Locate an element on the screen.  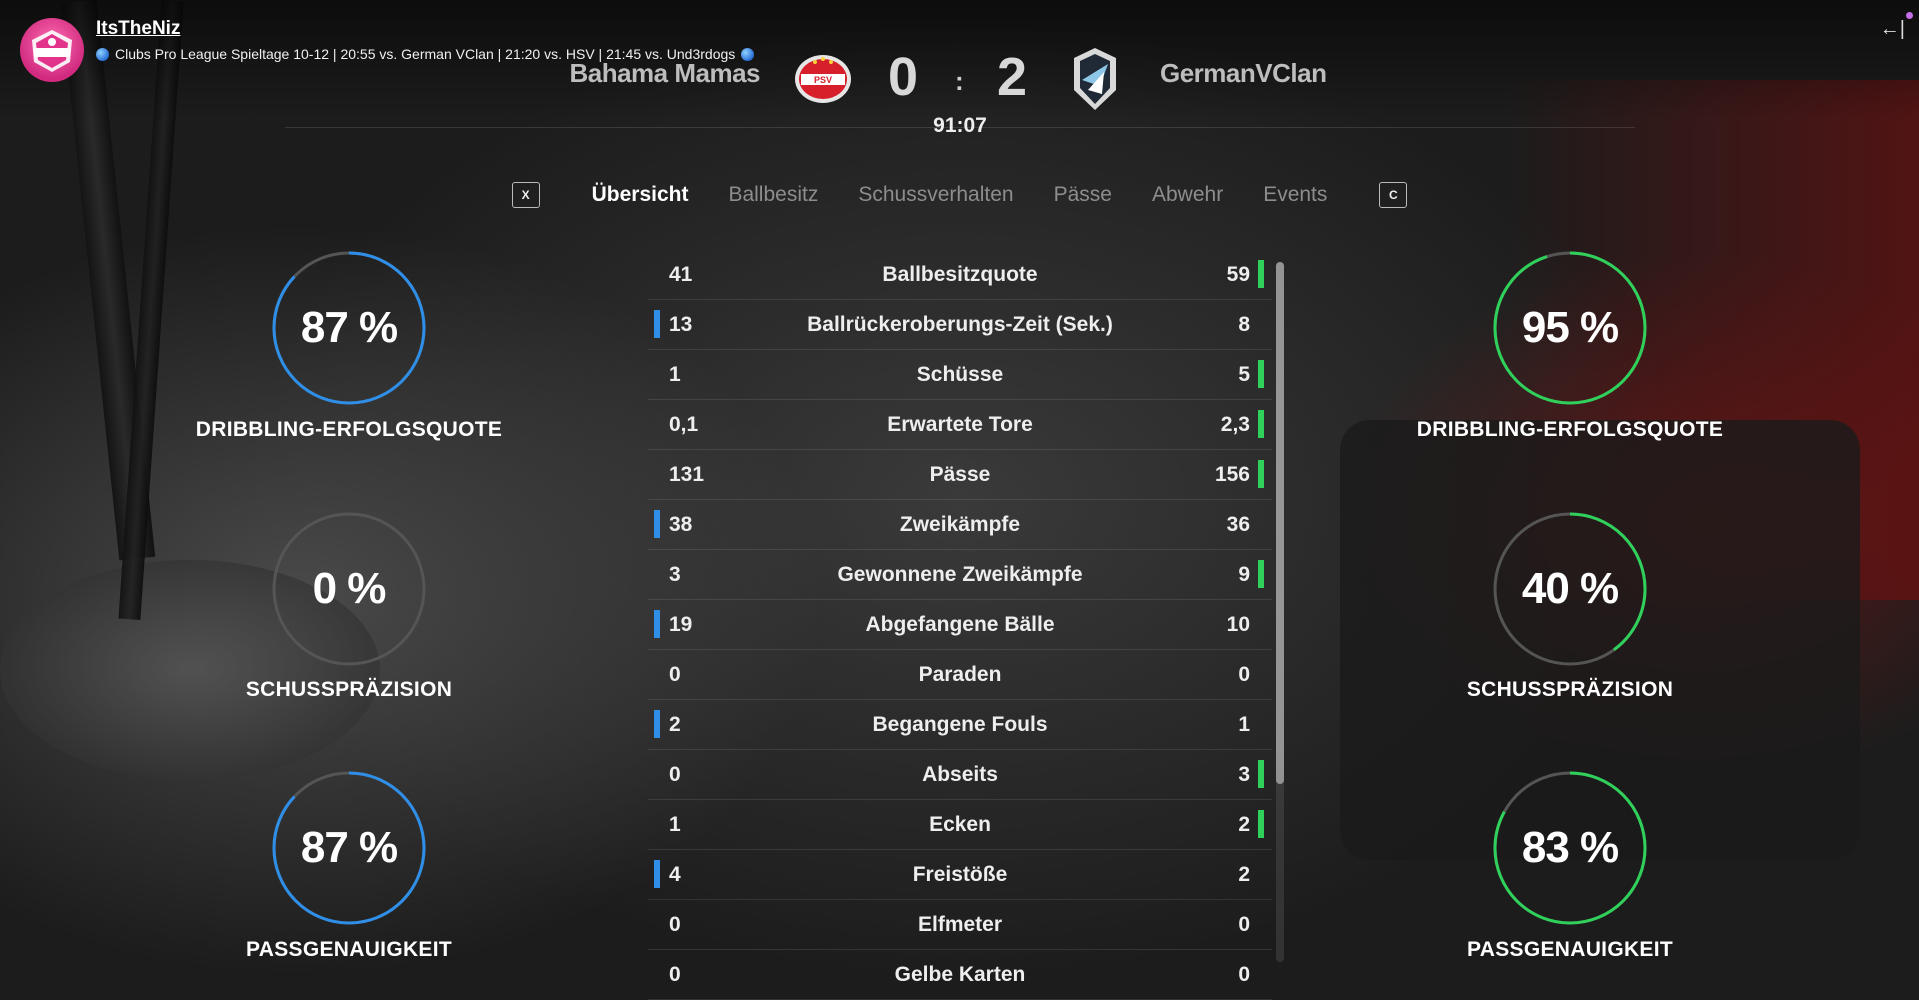
stat-row: Schüsse 1 5 is located at coordinates (960, 375).